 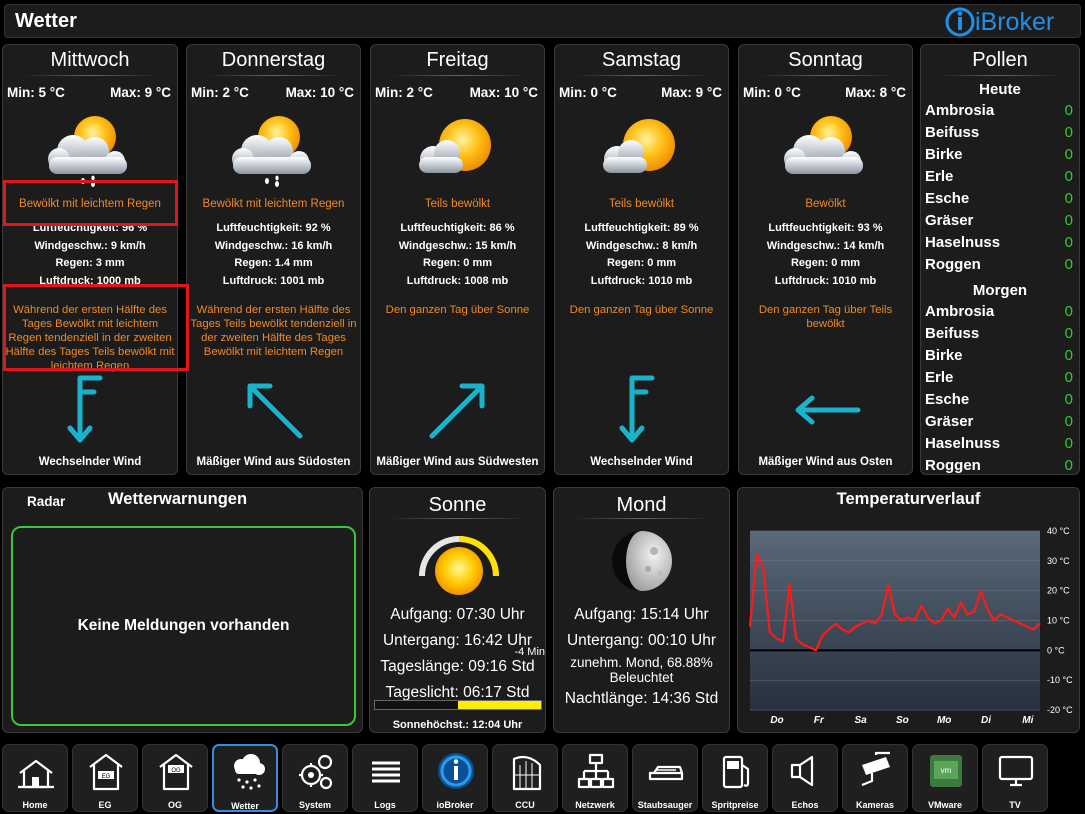 What do you see at coordinates (46, 21) in the screenshot?
I see `page-title: Wetter` at bounding box center [46, 21].